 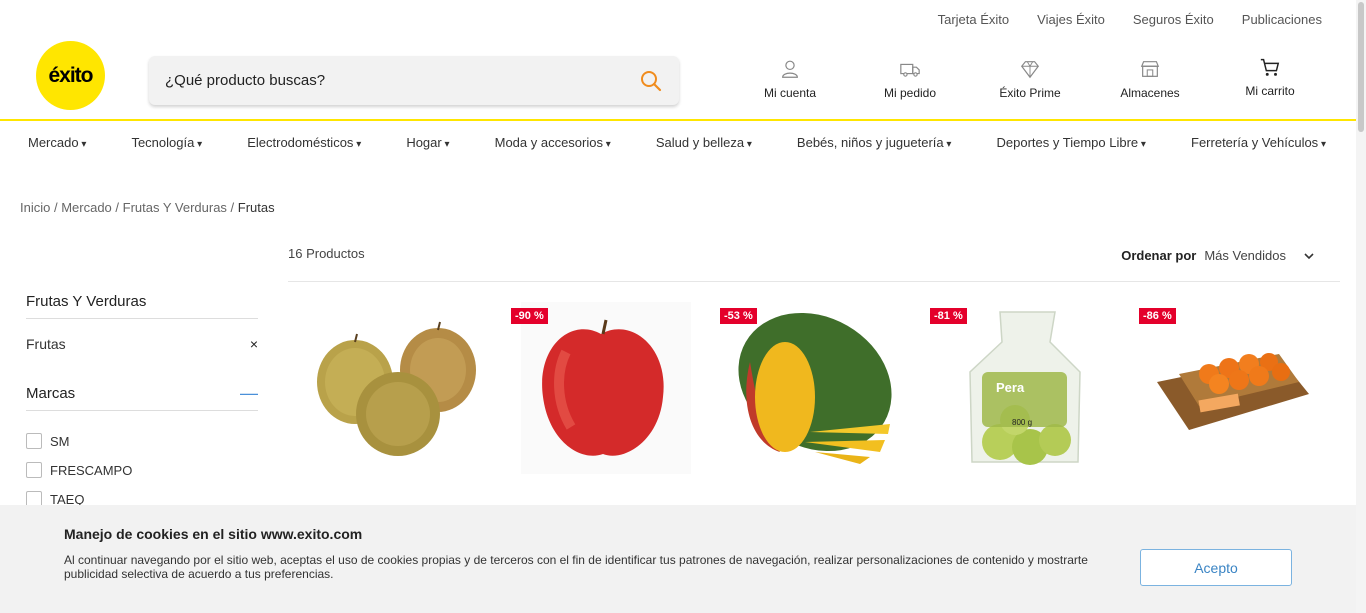 What do you see at coordinates (51, 393) in the screenshot?
I see `brands-filter-title: Marcas` at bounding box center [51, 393].